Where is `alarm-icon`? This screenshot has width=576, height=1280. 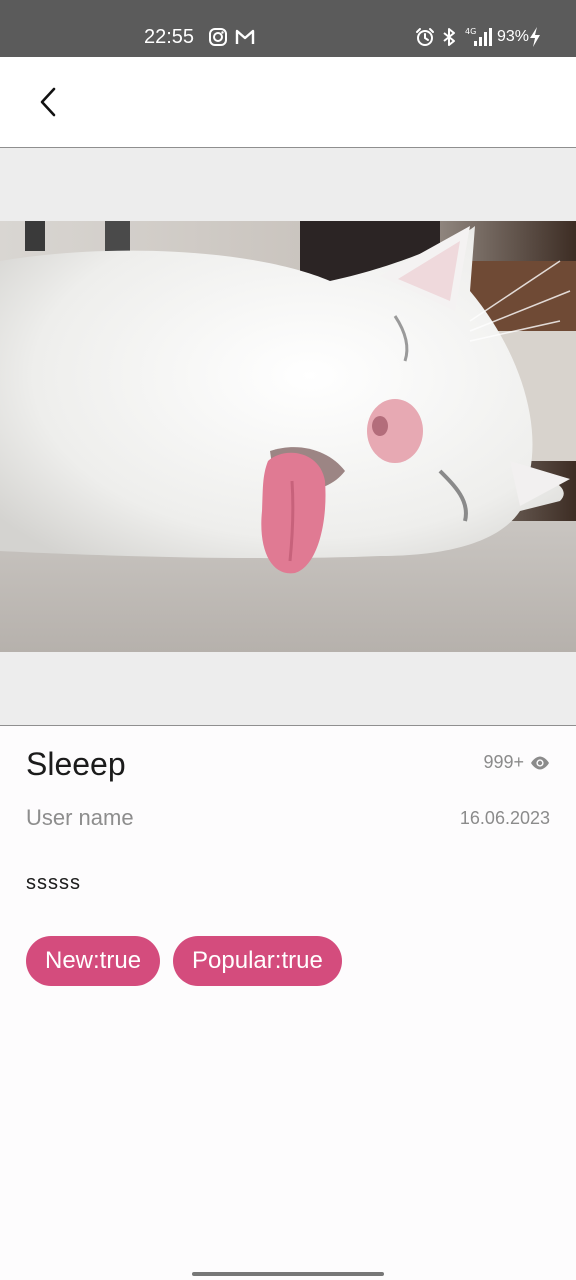 alarm-icon is located at coordinates (425, 37).